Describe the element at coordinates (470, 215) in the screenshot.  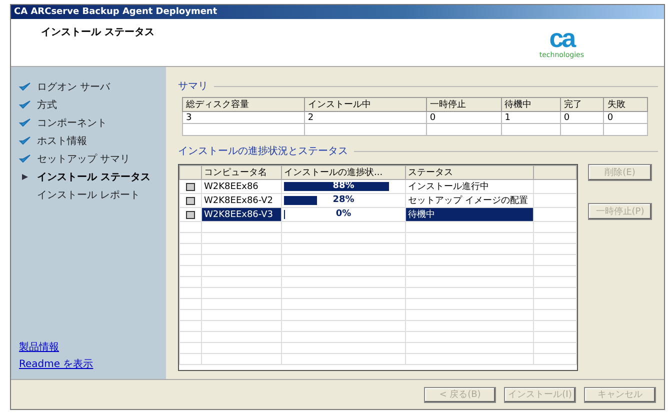
I see `table-cell: 待機中` at that location.